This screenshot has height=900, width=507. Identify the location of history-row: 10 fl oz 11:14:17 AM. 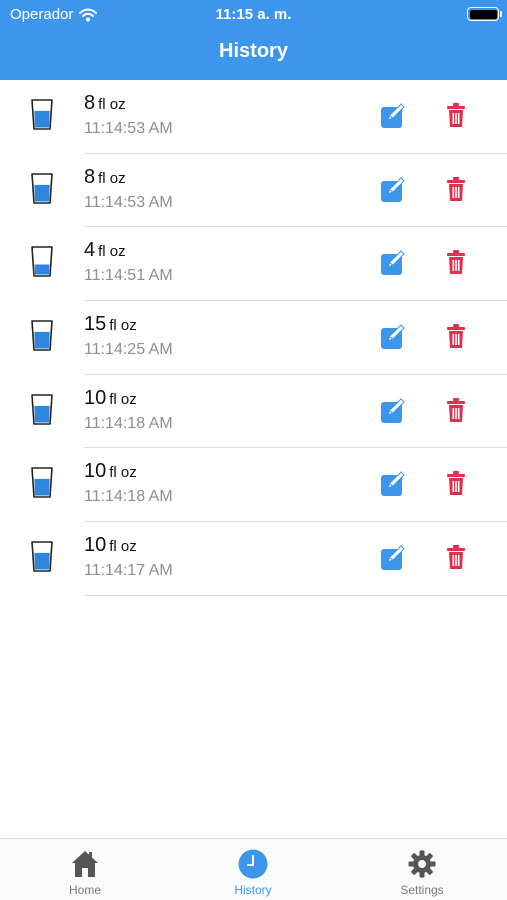
(253, 559).